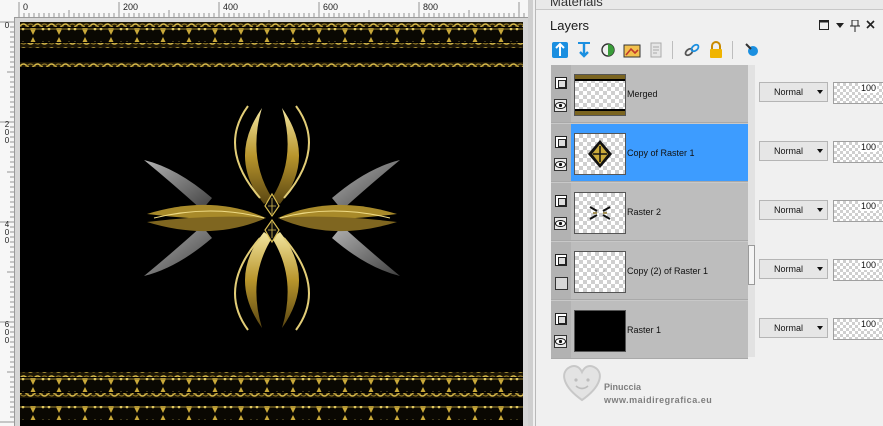 The image size is (883, 426). What do you see at coordinates (560, 50) in the screenshot?
I see `new-raster-layer-icon` at bounding box center [560, 50].